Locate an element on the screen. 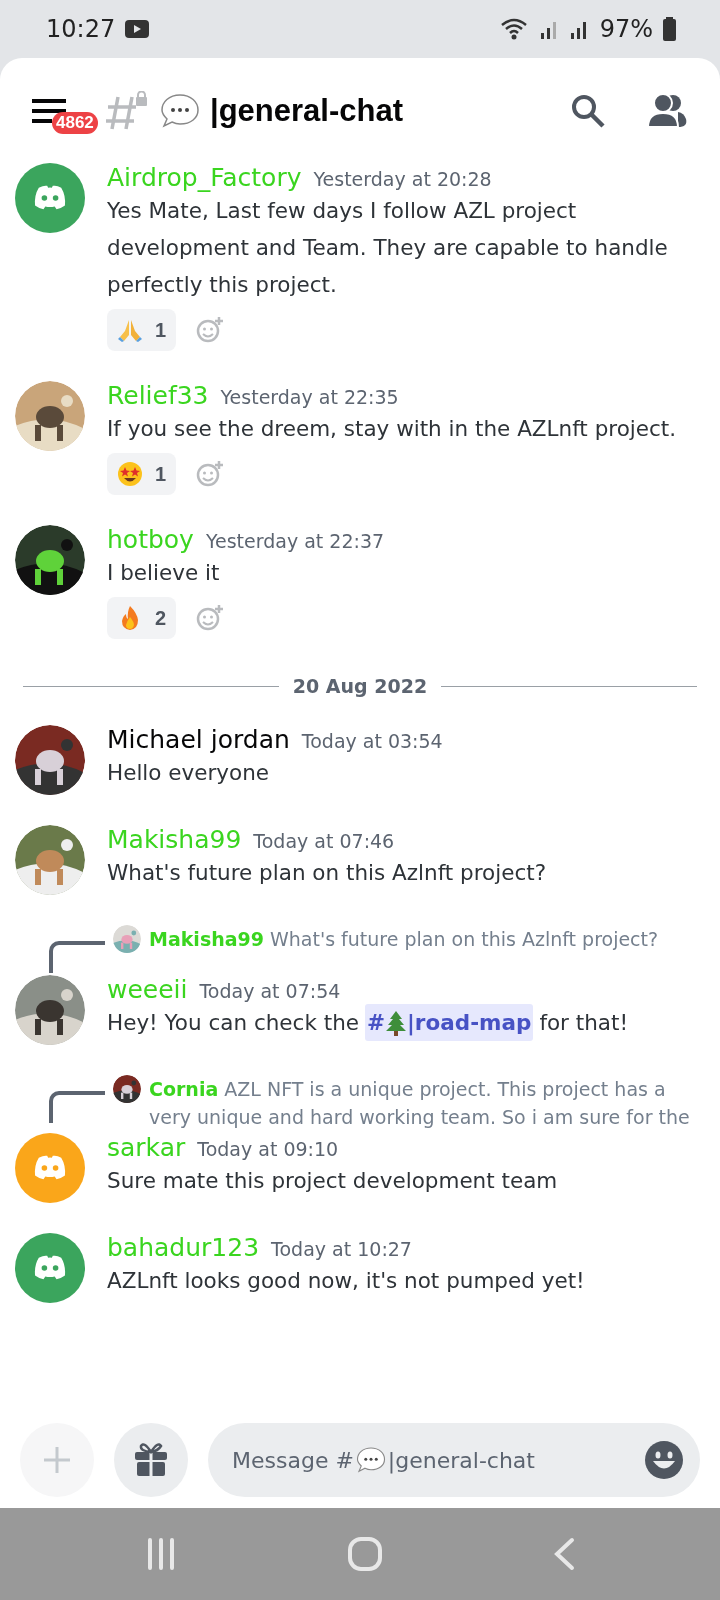 The height and width of the screenshot is (1600, 720). reaction-button: 2 is located at coordinates (142, 618).